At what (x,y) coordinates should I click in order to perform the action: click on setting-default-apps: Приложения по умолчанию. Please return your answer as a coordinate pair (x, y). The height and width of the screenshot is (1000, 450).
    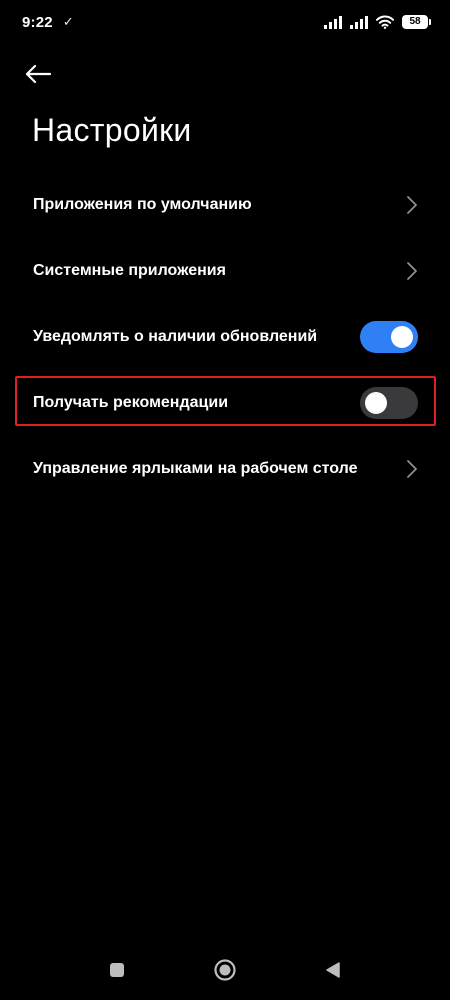
    Looking at the image, I should click on (225, 205).